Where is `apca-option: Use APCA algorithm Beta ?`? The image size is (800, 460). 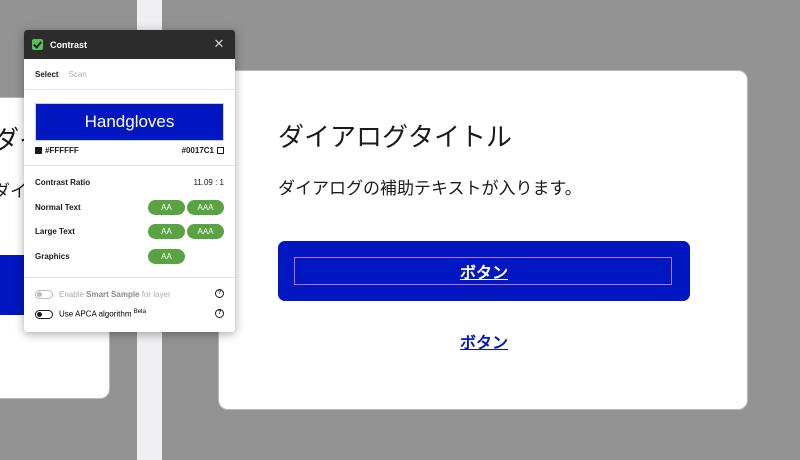 apca-option: Use APCA algorithm Beta ? is located at coordinates (129, 314).